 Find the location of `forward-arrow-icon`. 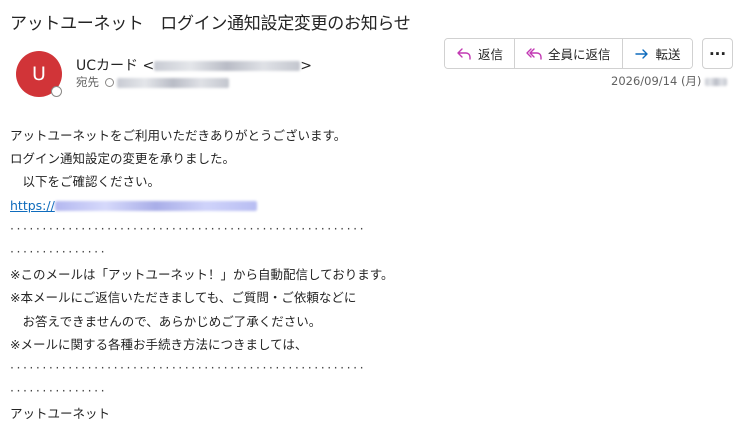

forward-arrow-icon is located at coordinates (641, 53).